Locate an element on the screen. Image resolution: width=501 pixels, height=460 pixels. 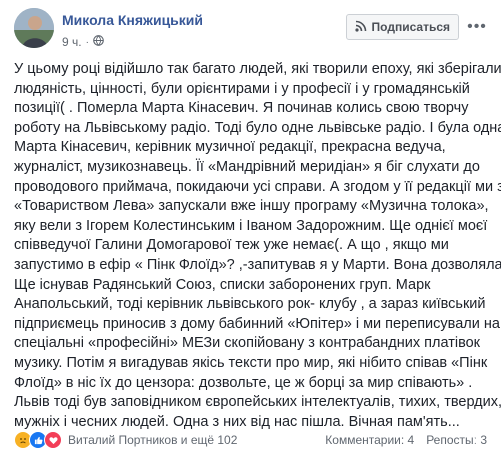
more-options-icon: ••• is located at coordinates (477, 27).